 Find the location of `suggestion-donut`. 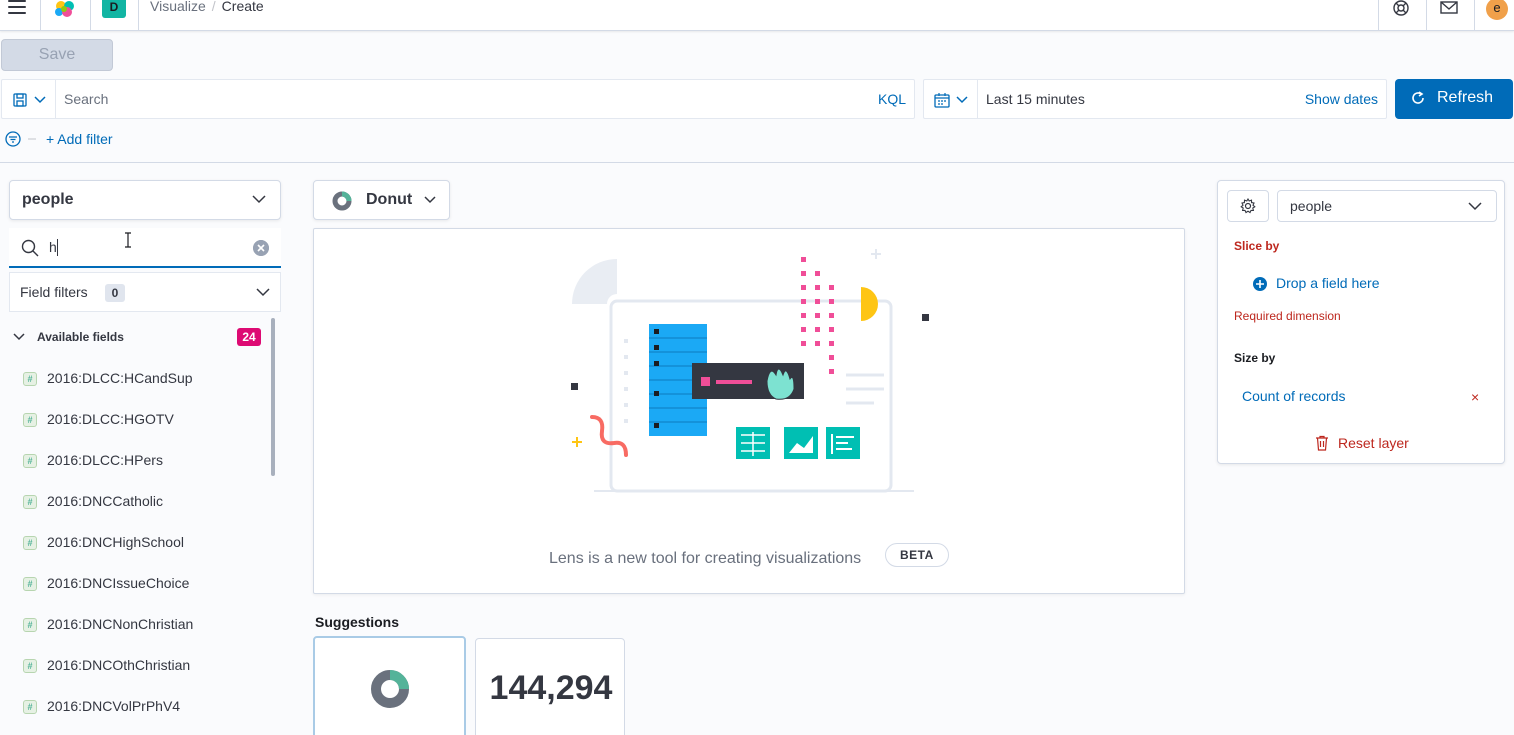

suggestion-donut is located at coordinates (389, 685).